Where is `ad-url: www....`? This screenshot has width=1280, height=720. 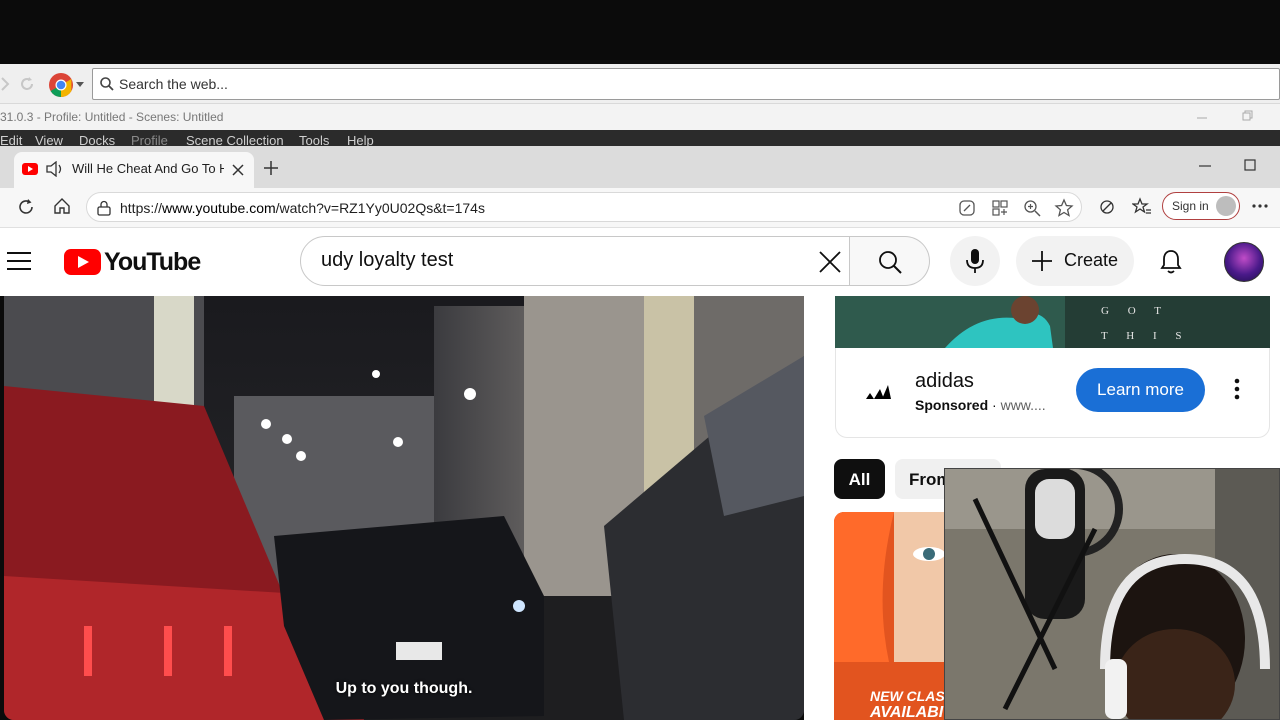 ad-url: www.... is located at coordinates (1023, 405).